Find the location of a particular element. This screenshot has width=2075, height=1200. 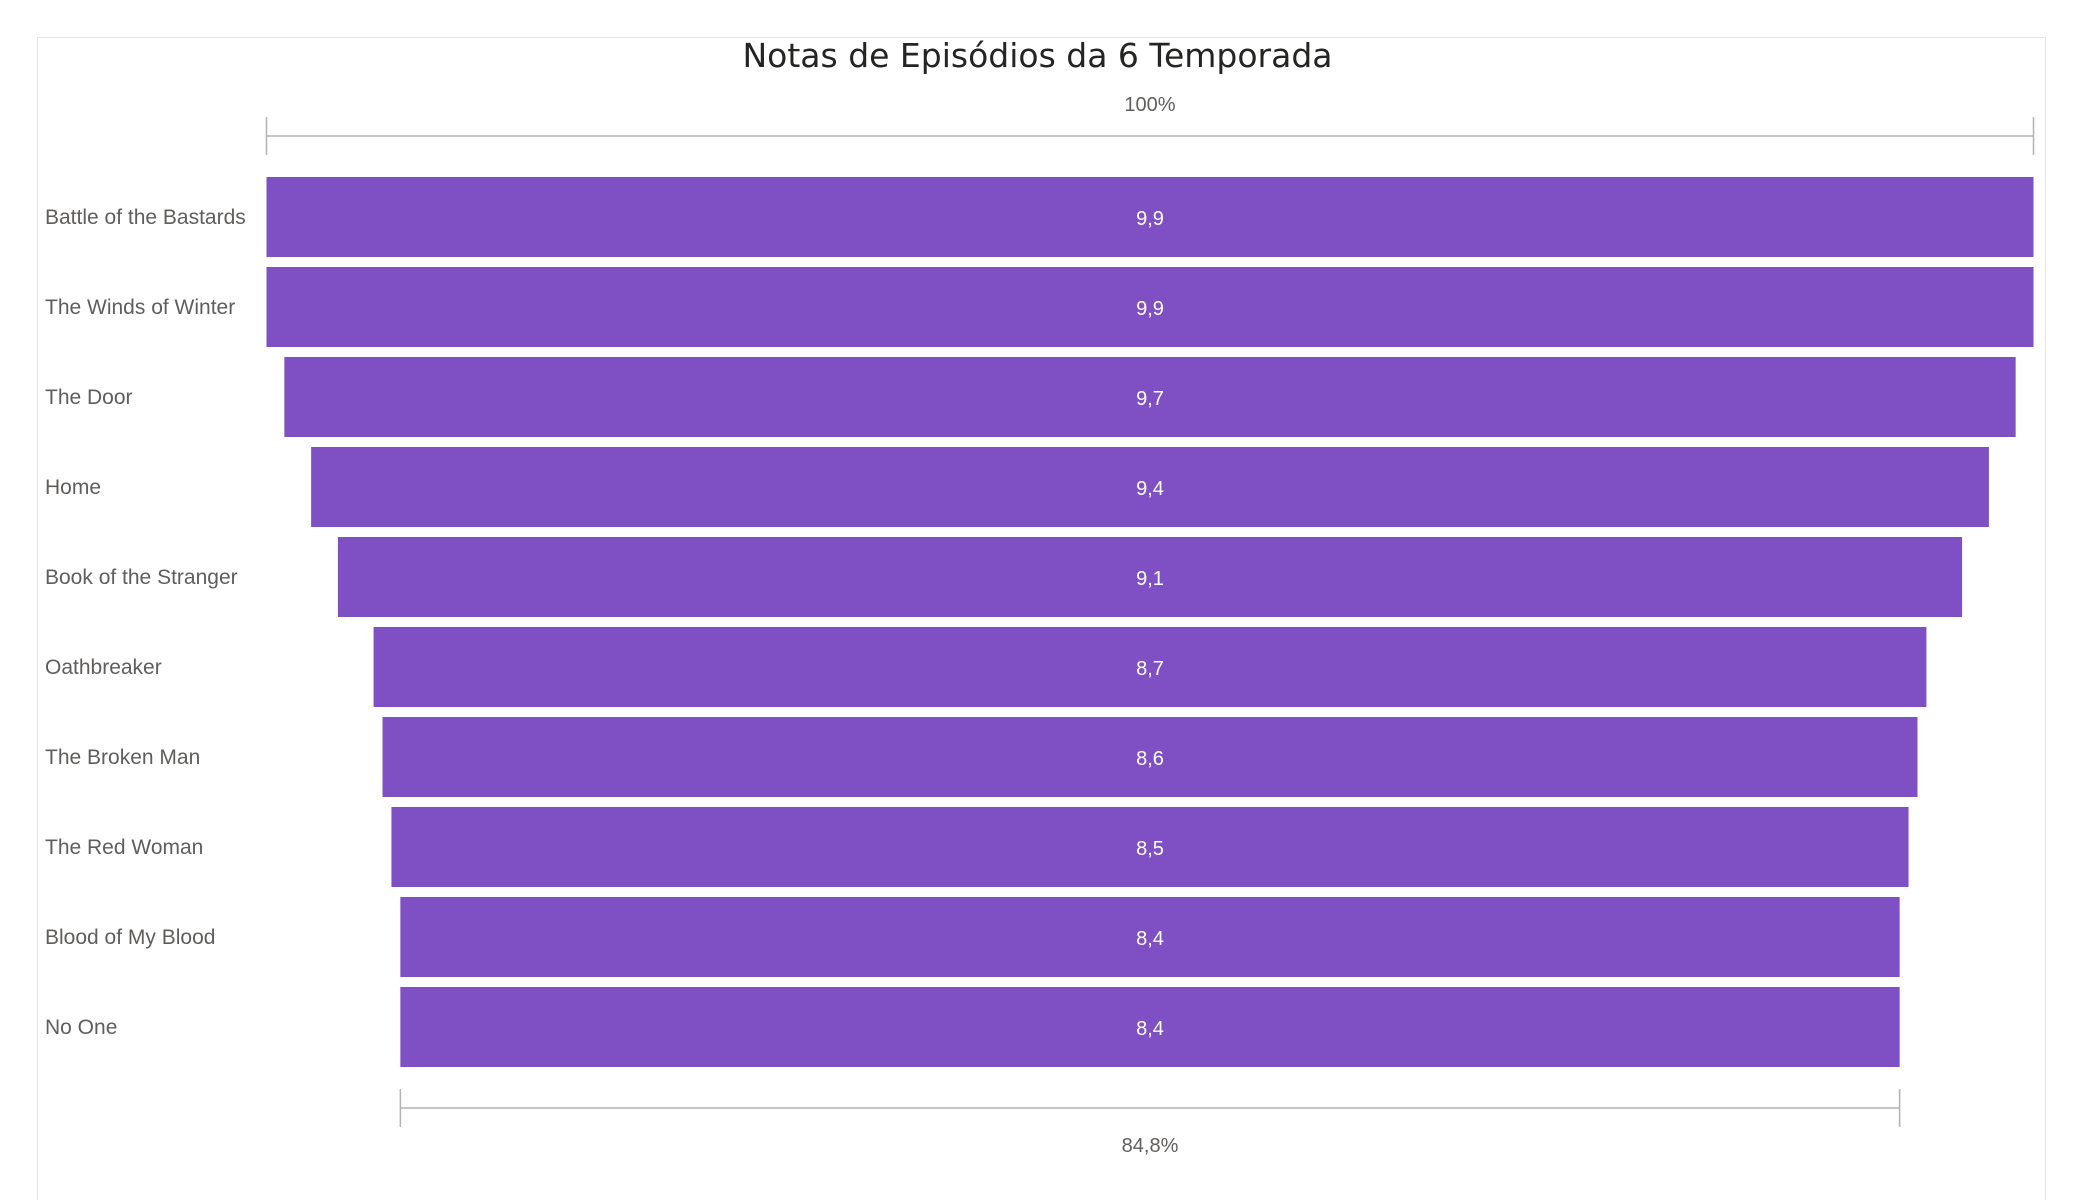

top-percent-axis: 100% is located at coordinates (1150, 124).